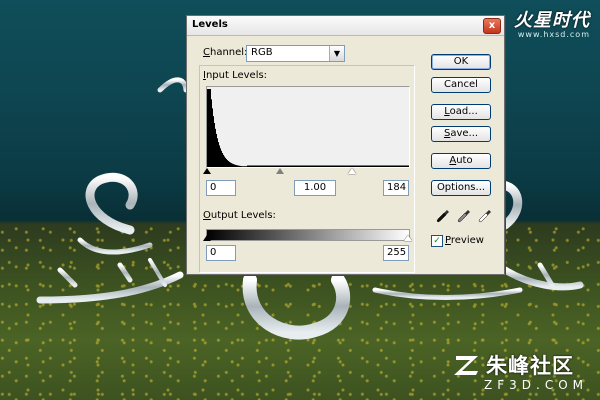  Describe the element at coordinates (437, 241) in the screenshot. I see `preview-checkbox: ✓` at that location.